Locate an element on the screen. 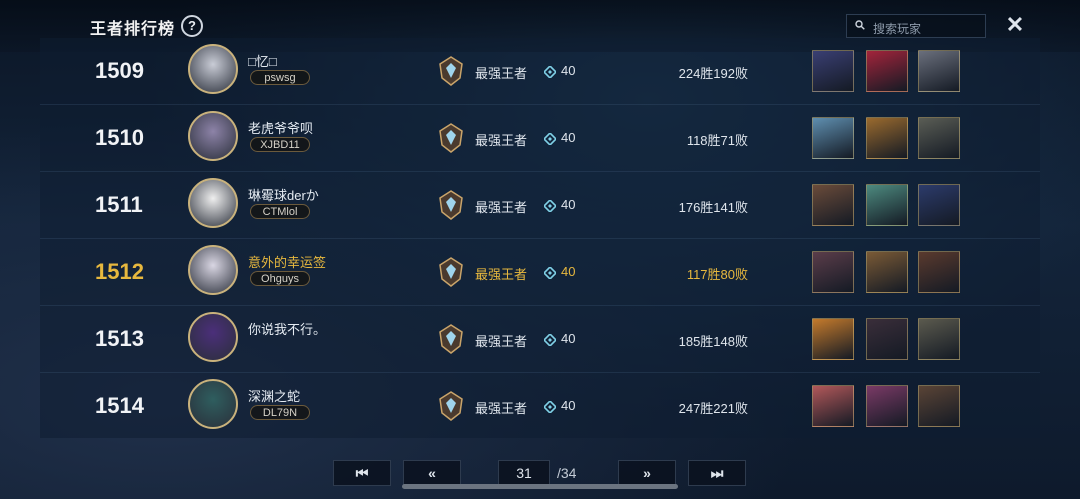  player-name: 深渊之蛇 is located at coordinates (274, 396).